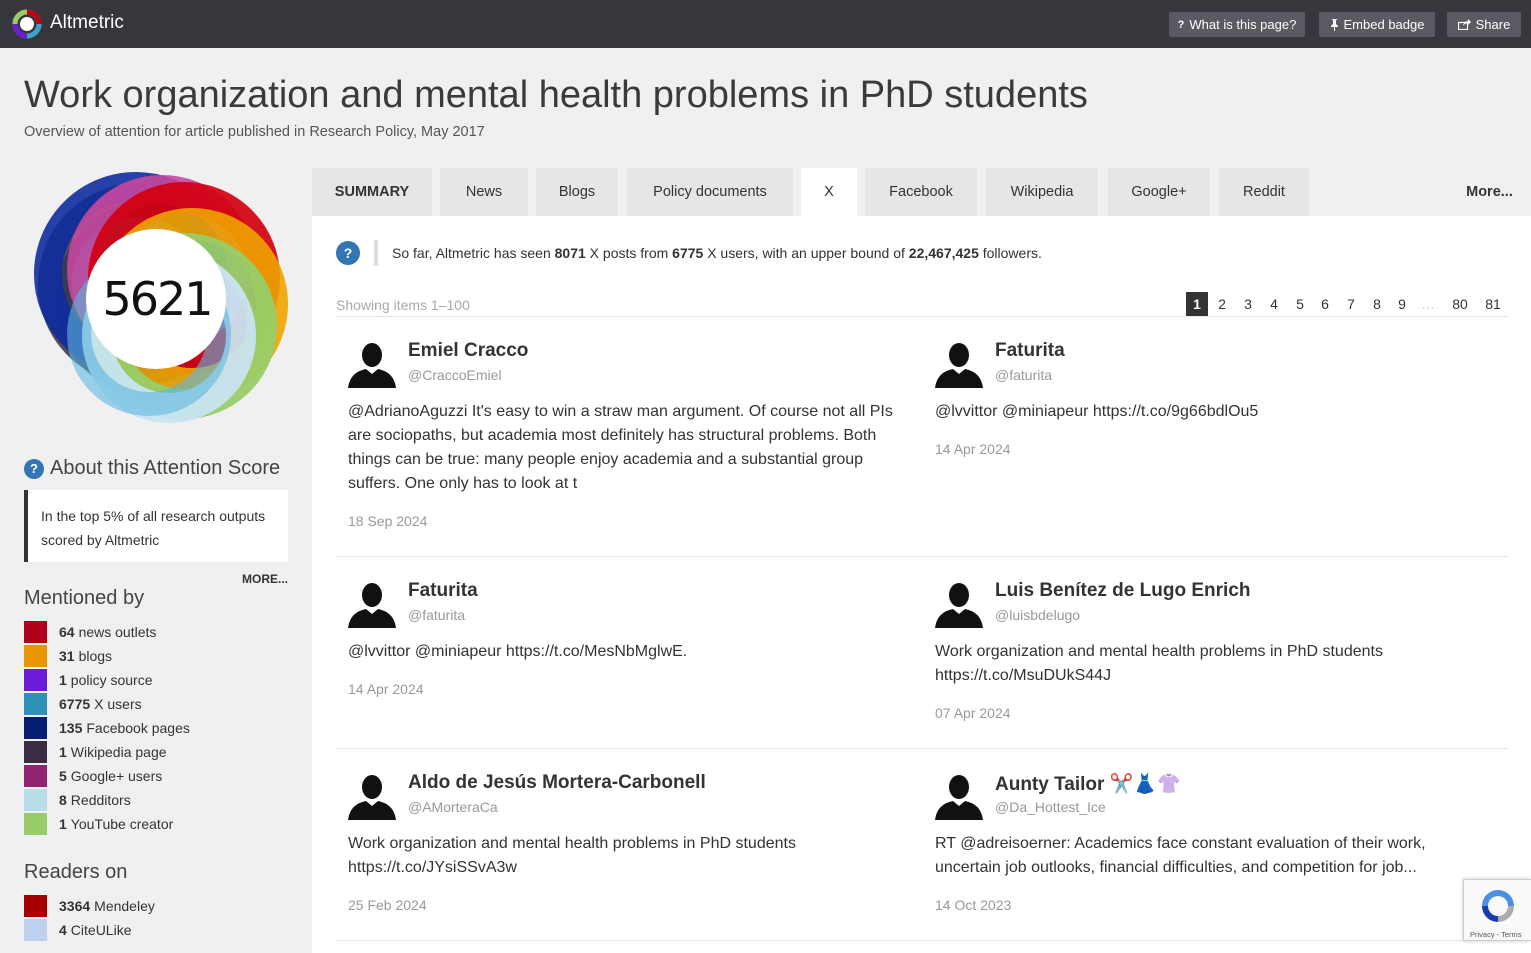 The width and height of the screenshot is (1531, 953). Describe the element at coordinates (68, 656) in the screenshot. I see `mention-row: 31 blogs` at that location.